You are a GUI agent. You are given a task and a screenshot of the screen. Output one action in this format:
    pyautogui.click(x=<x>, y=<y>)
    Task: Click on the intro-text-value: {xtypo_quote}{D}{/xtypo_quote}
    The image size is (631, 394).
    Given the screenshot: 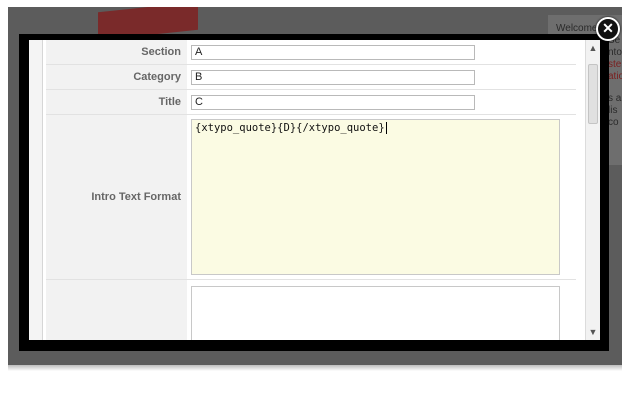 What is the action you would take?
    pyautogui.click(x=290, y=128)
    